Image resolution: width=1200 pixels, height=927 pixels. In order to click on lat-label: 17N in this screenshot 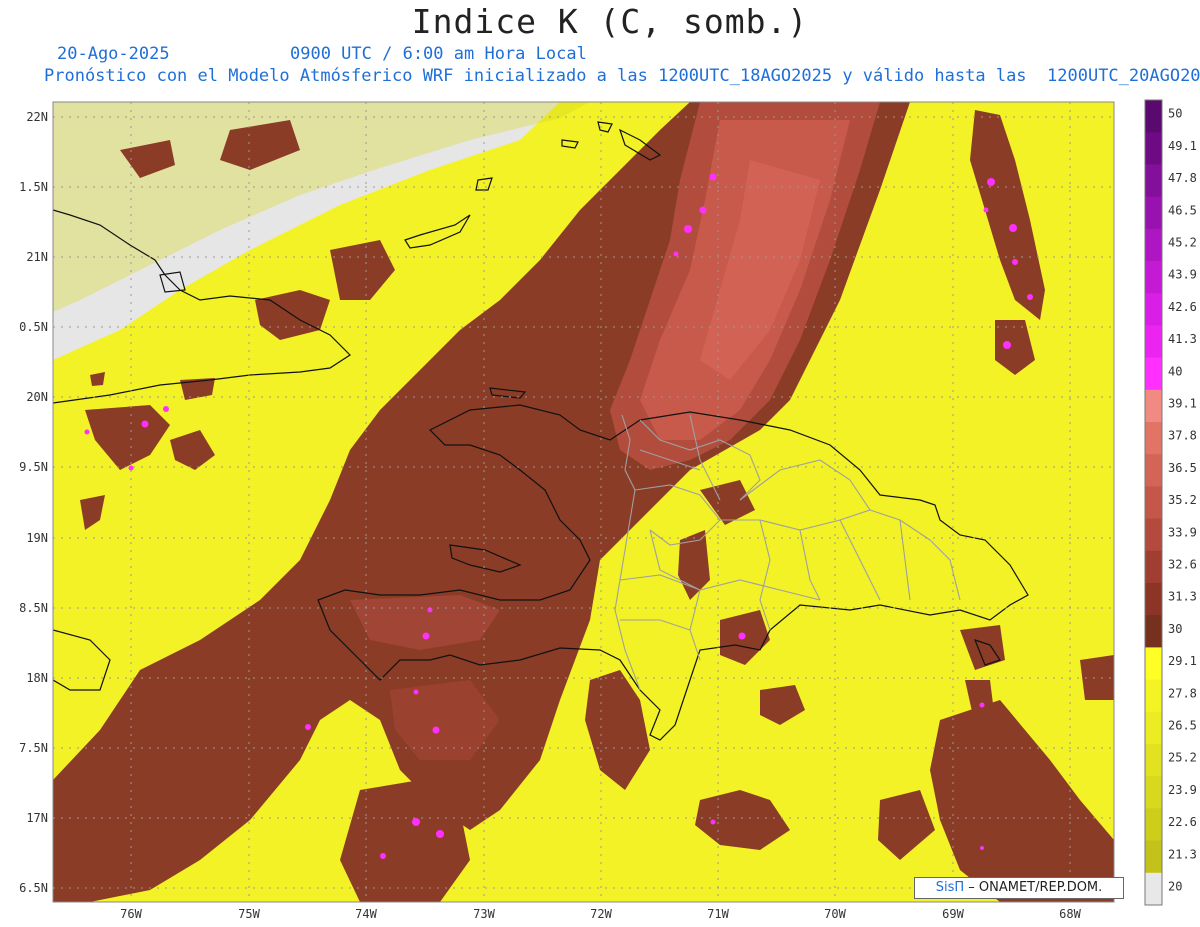, I will do `click(37, 818)`.